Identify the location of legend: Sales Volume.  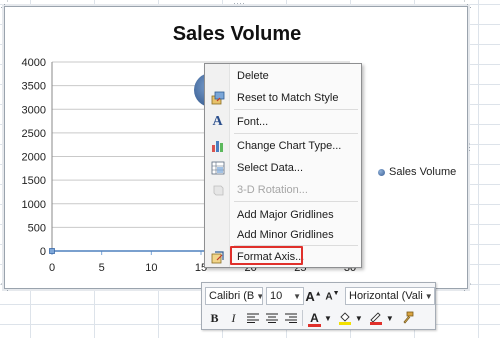
(417, 172).